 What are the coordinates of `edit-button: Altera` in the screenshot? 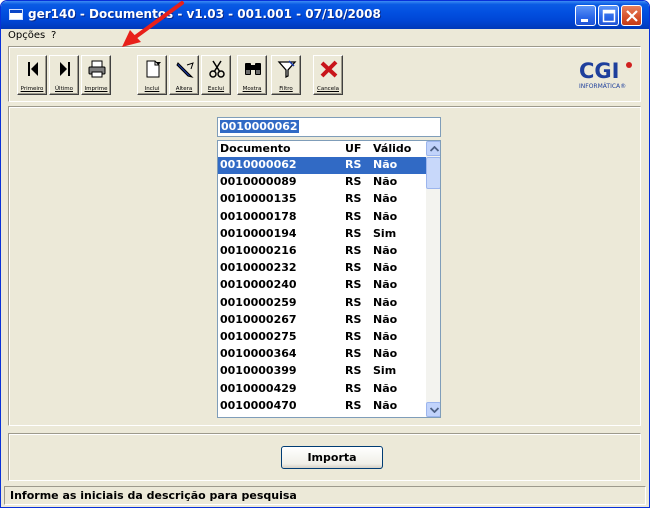 It's located at (184, 75).